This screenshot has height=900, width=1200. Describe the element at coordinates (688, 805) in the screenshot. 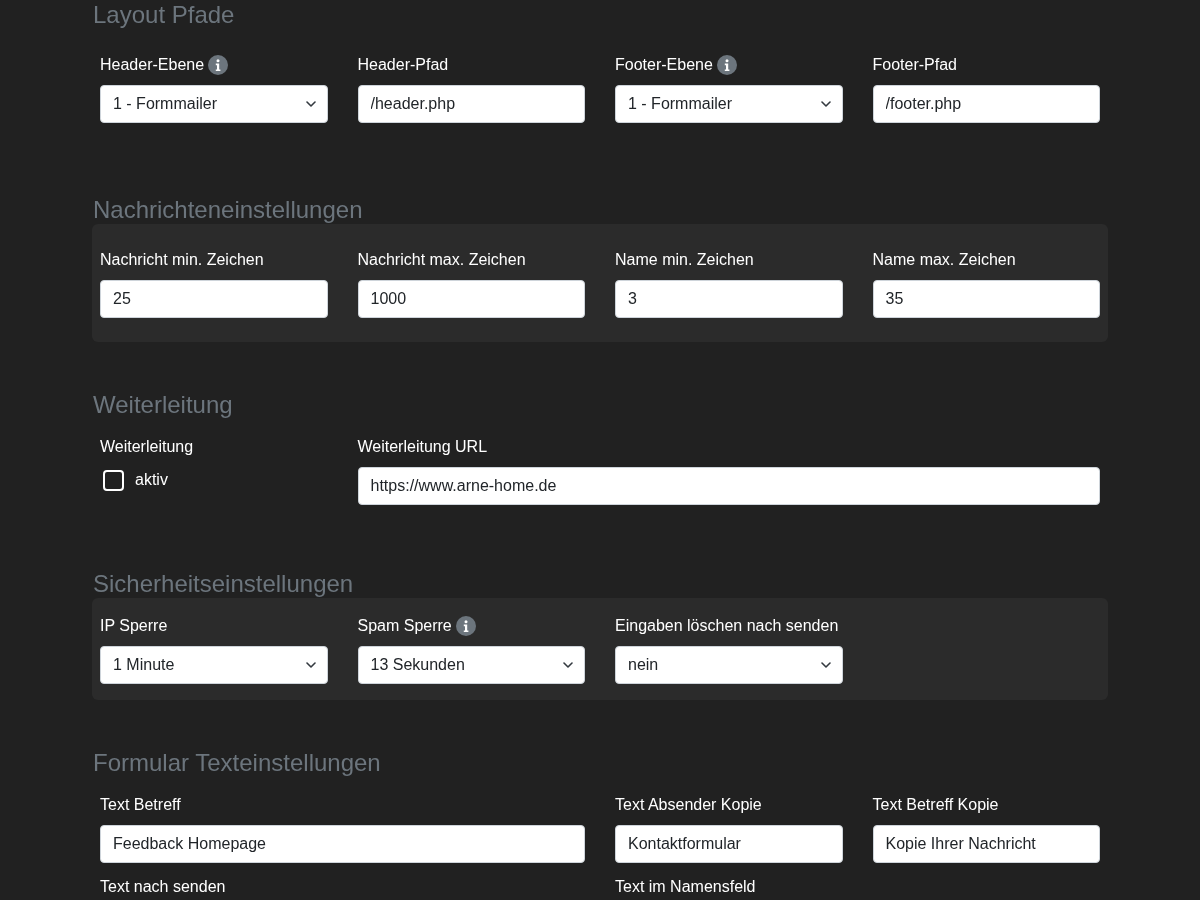

I see `field-label: Text Absender Kopie` at that location.